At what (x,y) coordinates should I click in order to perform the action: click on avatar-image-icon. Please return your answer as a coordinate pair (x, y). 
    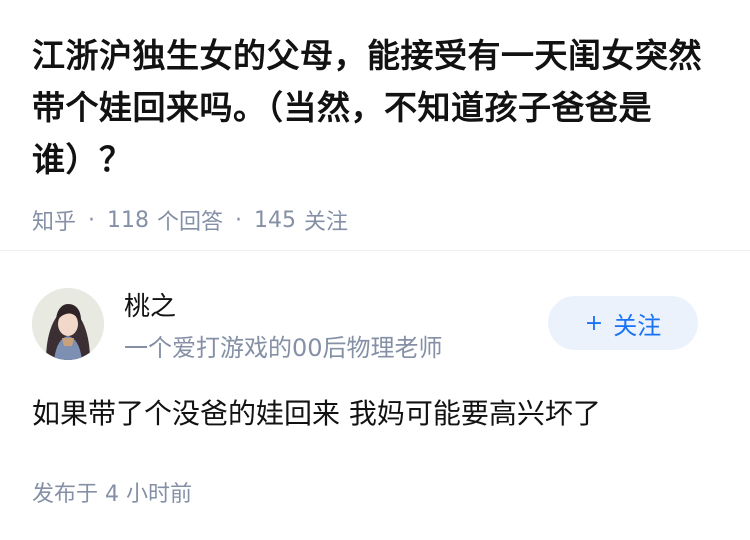
    Looking at the image, I should click on (68, 324).